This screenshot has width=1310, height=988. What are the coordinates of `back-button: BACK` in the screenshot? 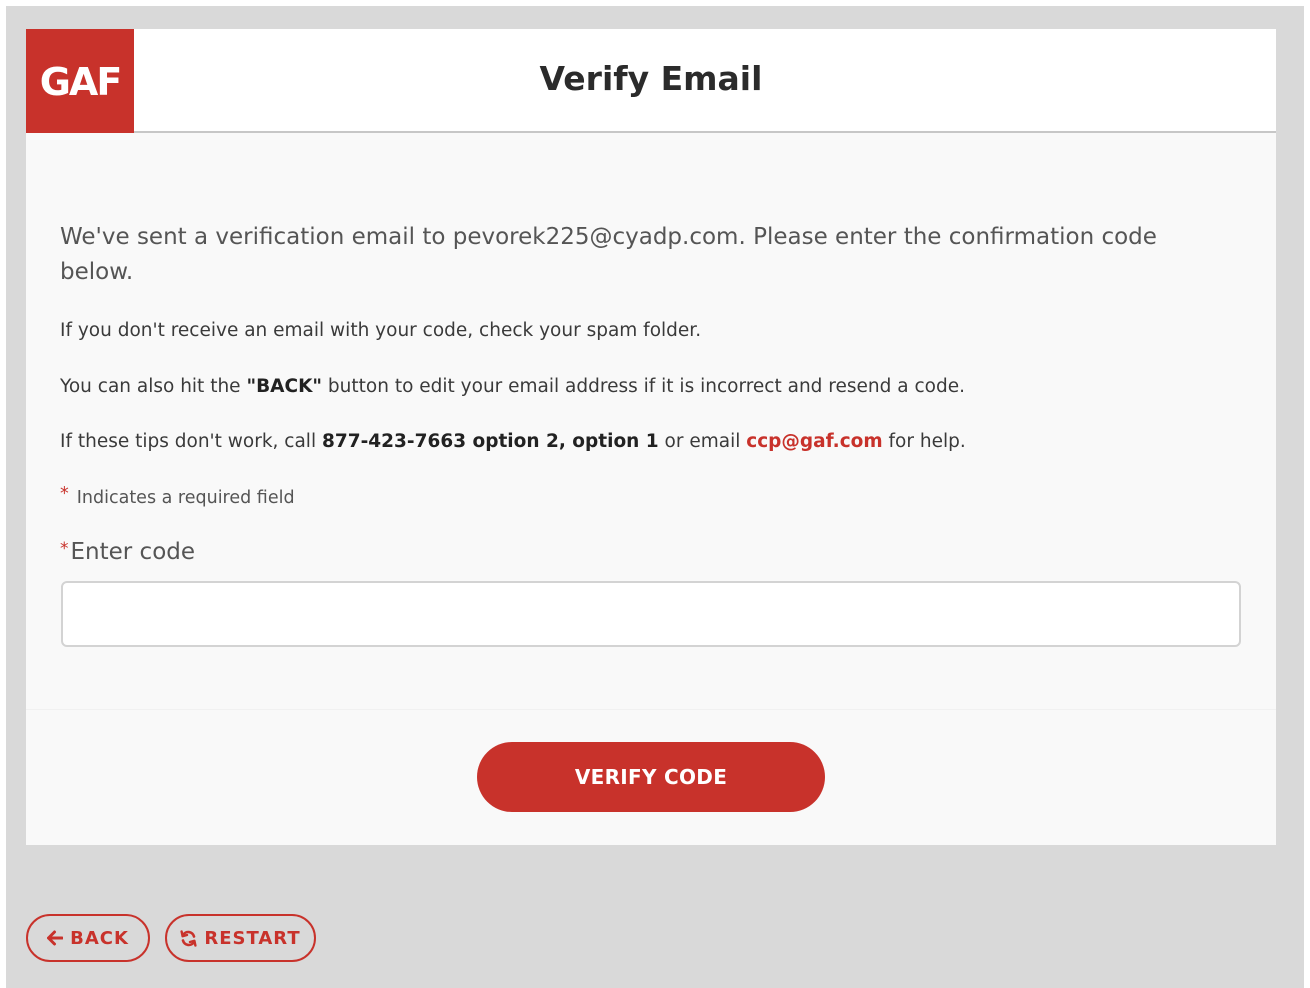 It's located at (88, 938).